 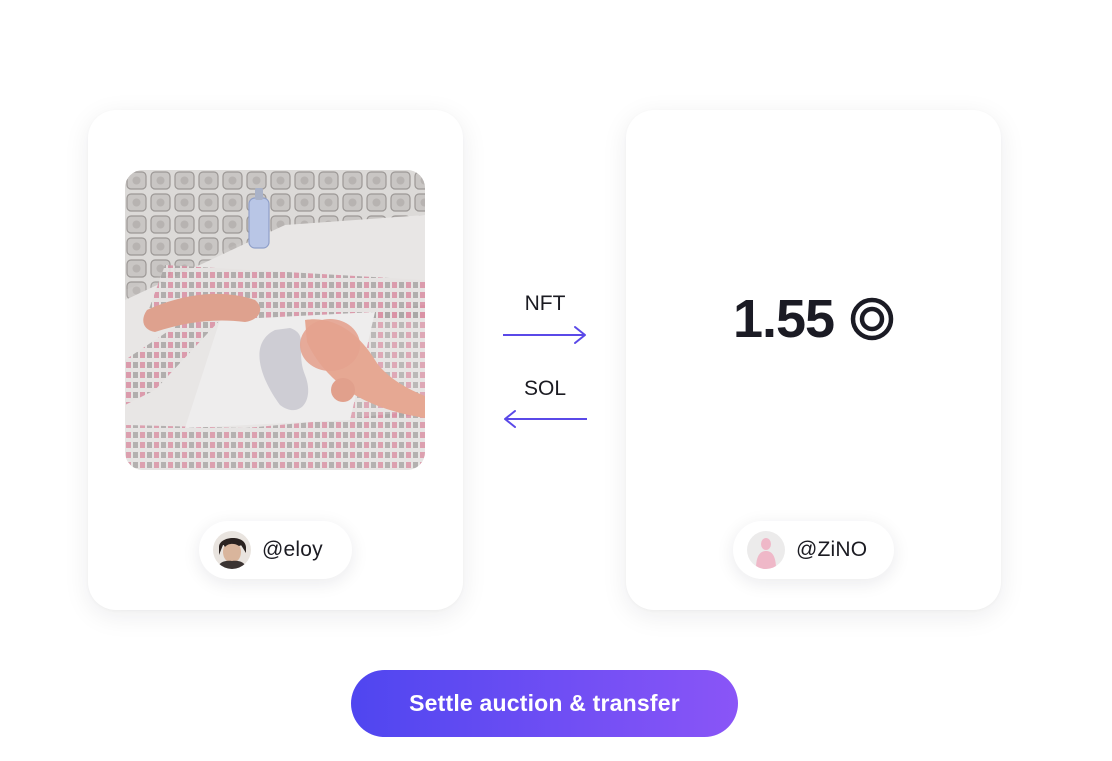 What do you see at coordinates (545, 303) in the screenshot?
I see `nft-transfer-label: NFT` at bounding box center [545, 303].